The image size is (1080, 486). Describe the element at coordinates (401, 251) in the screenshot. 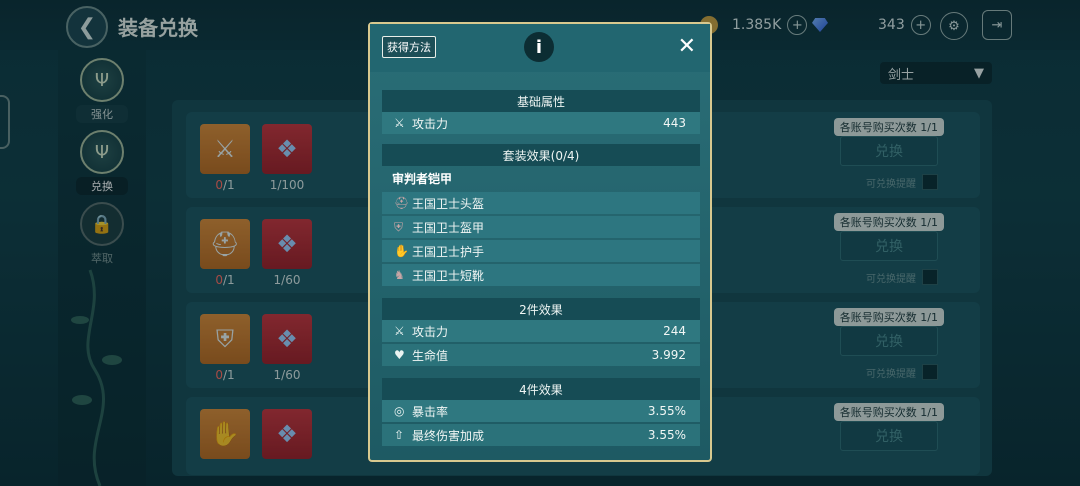

I see `gauntlet-icon: ✋` at that location.